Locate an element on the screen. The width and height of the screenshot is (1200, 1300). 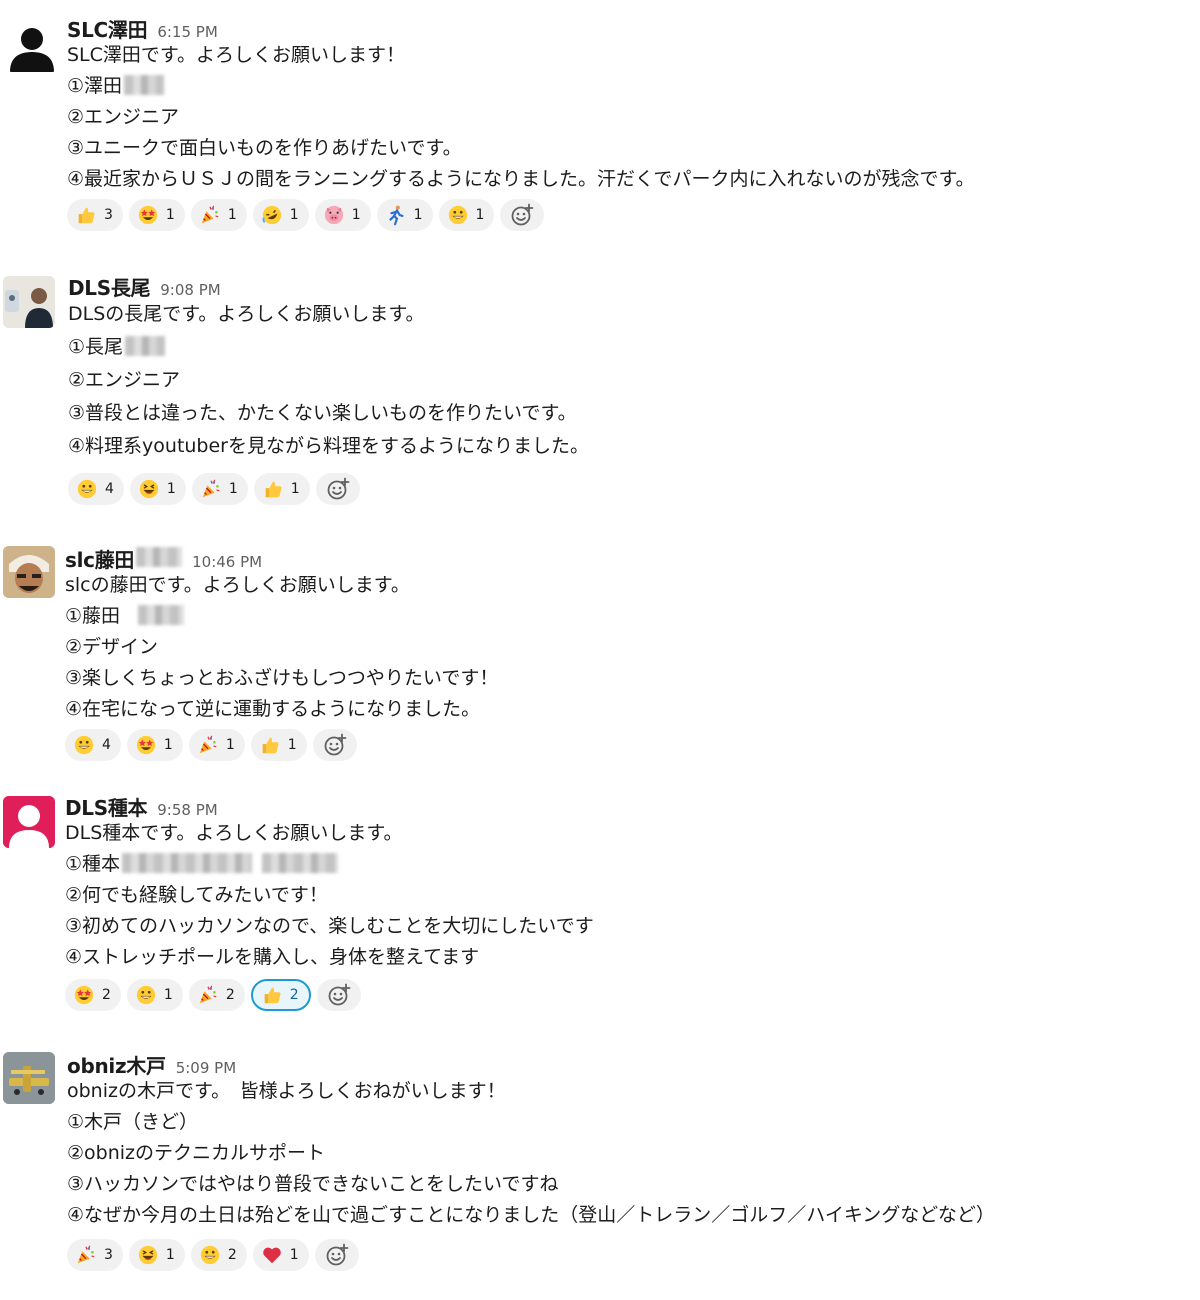
airplane-photo-icon is located at coordinates (29, 1078).